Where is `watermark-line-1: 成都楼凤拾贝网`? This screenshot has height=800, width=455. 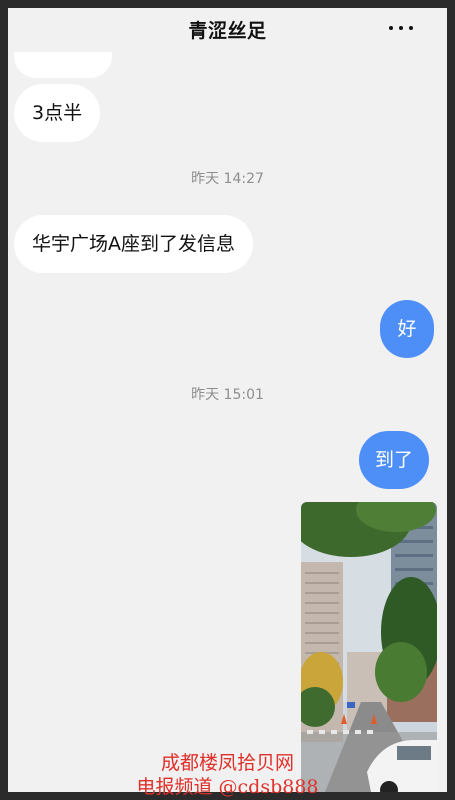 watermark-line-1: 成都楼凤拾贝网 is located at coordinates (227, 763).